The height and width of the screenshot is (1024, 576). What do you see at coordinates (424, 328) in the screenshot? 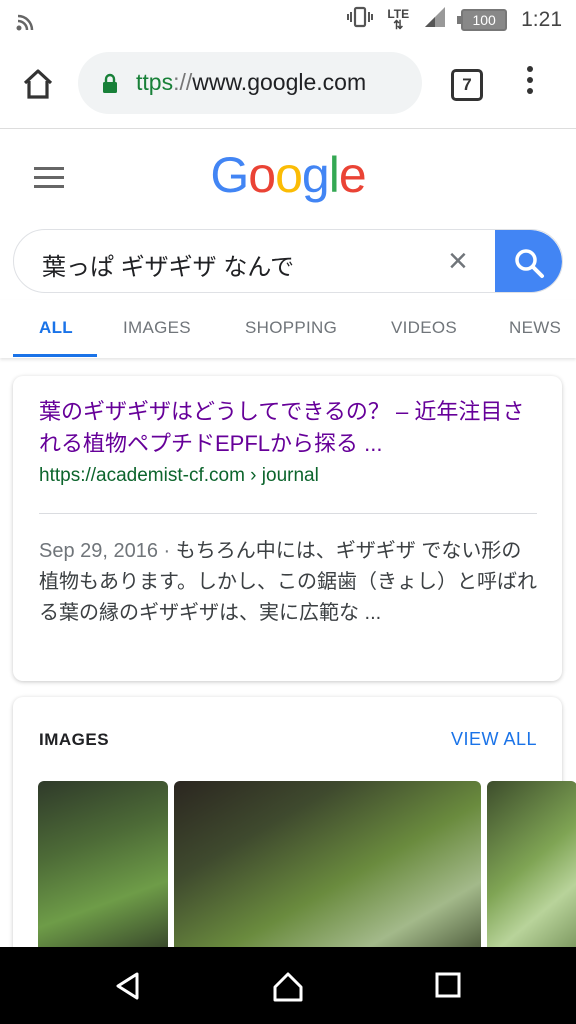
I see `tab-videos: VIDEOS` at bounding box center [424, 328].